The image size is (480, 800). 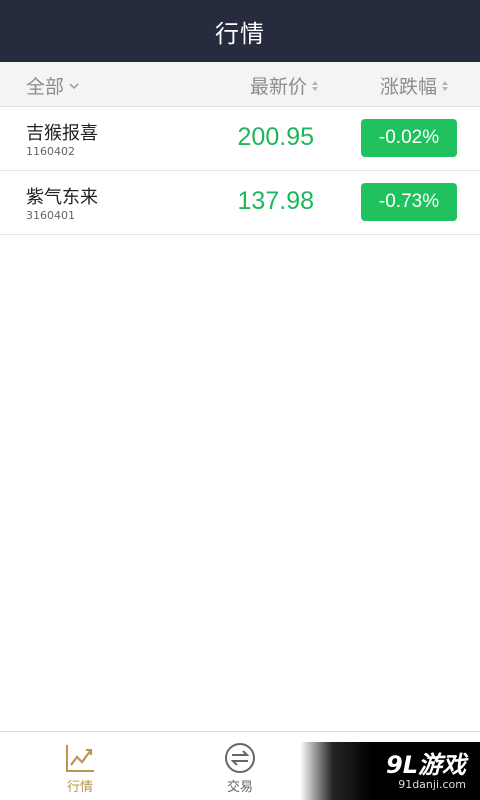 I want to click on change-column-label: 涨跌幅, so click(x=409, y=87).